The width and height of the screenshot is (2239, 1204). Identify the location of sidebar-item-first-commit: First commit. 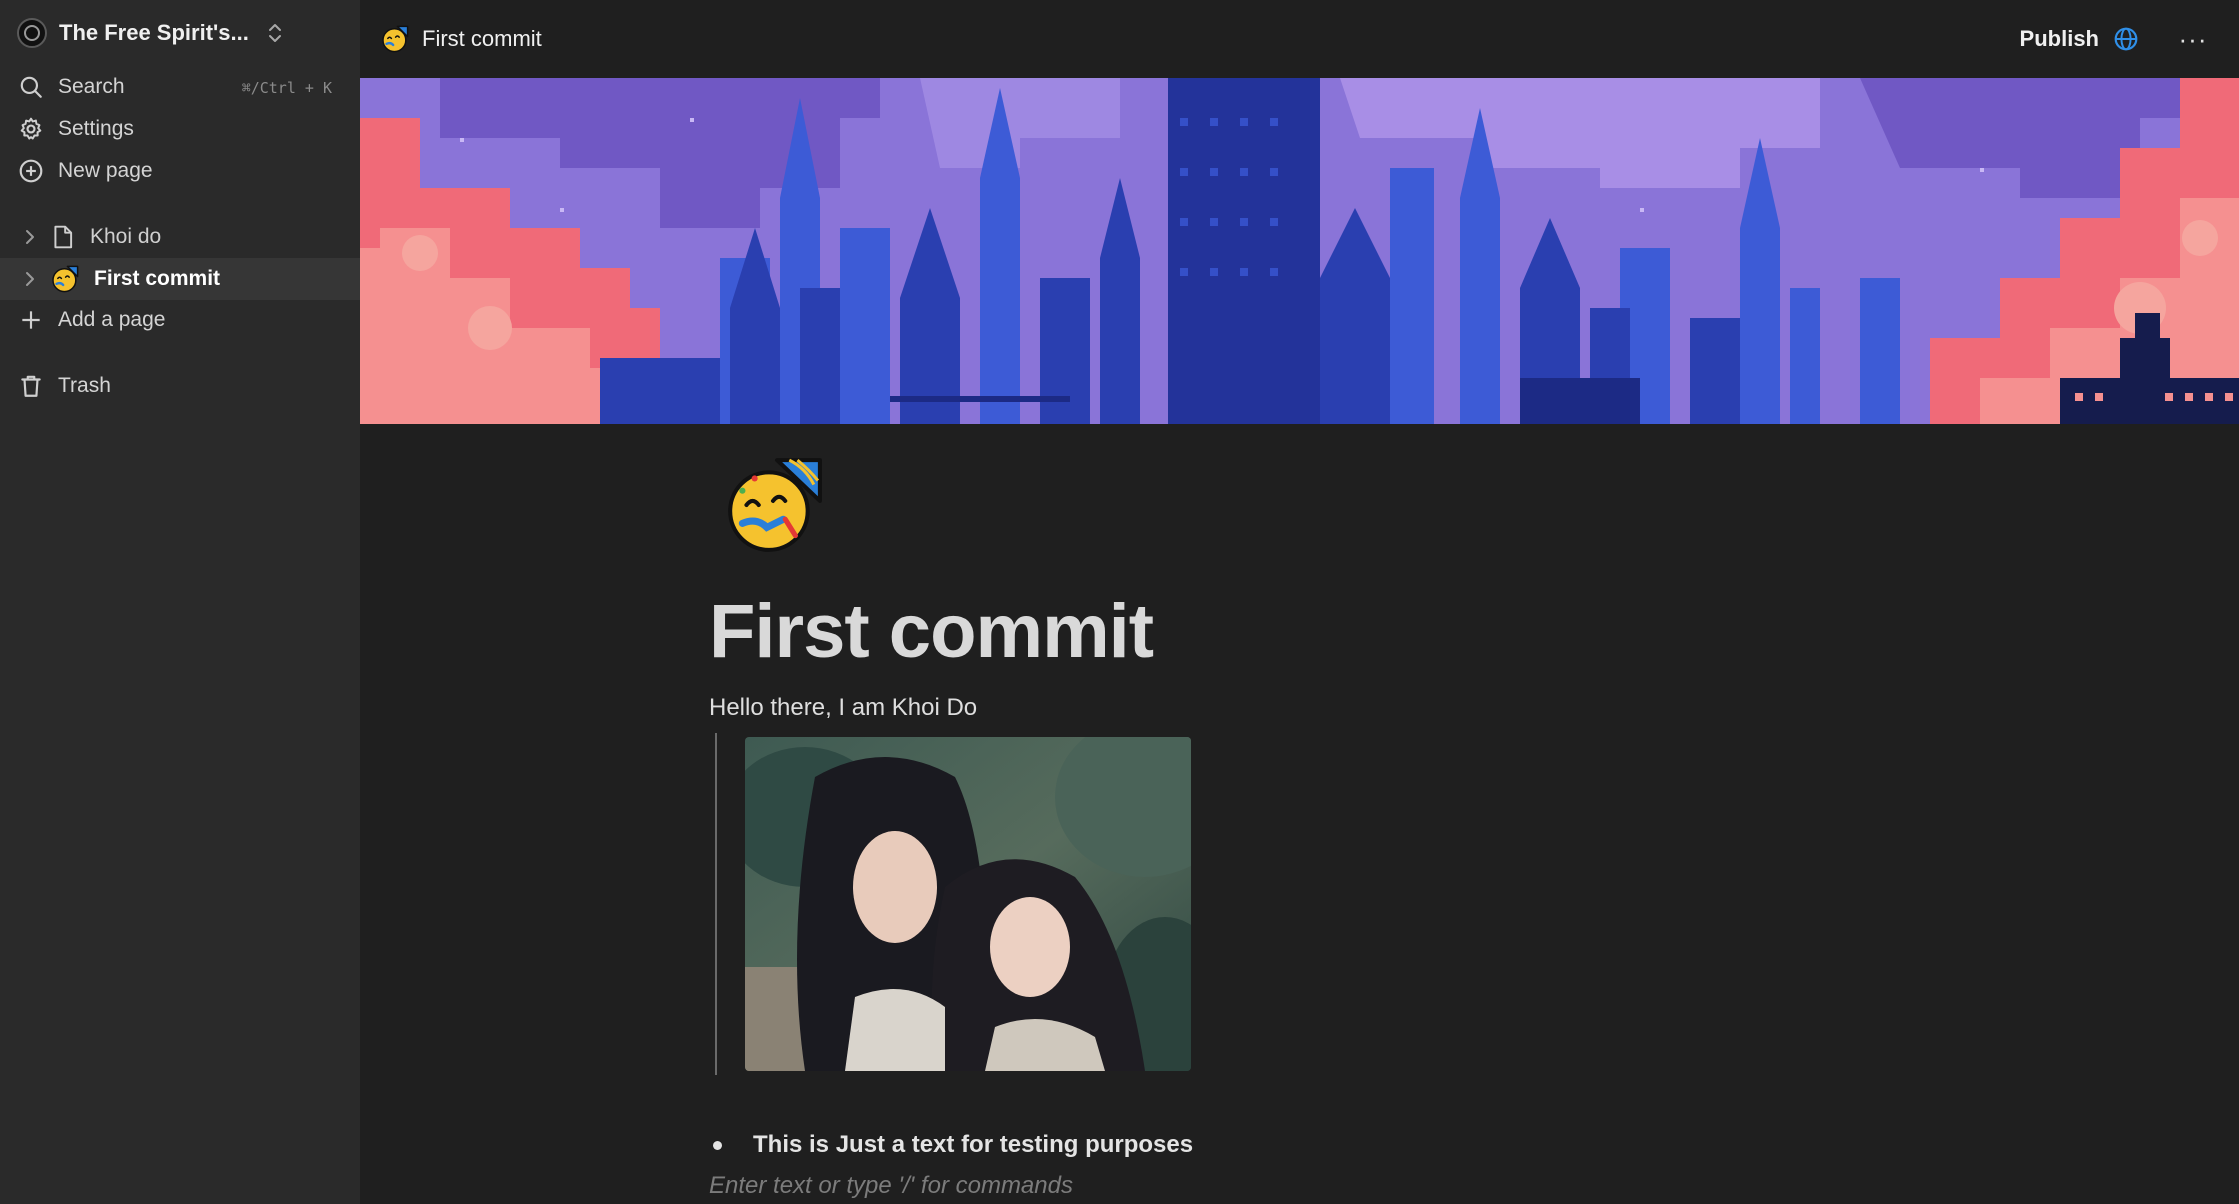
(180, 279).